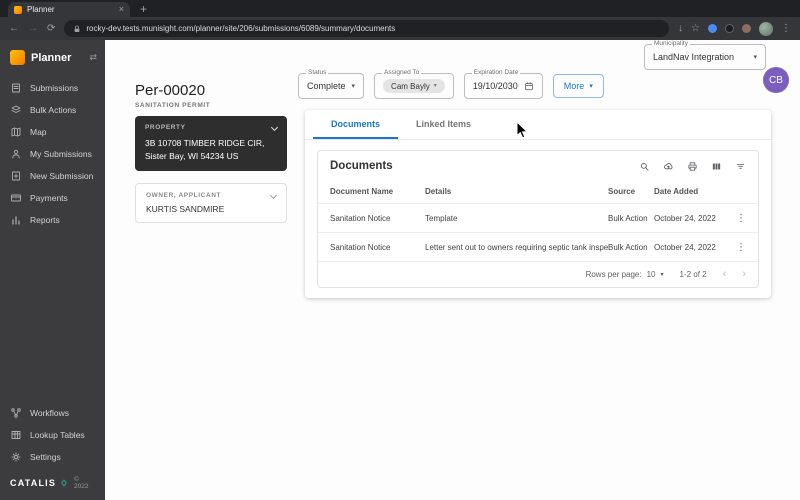 This screenshot has height=500, width=800. Describe the element at coordinates (495, 86) in the screenshot. I see `expiration-date-value: 19/10/2030` at that location.